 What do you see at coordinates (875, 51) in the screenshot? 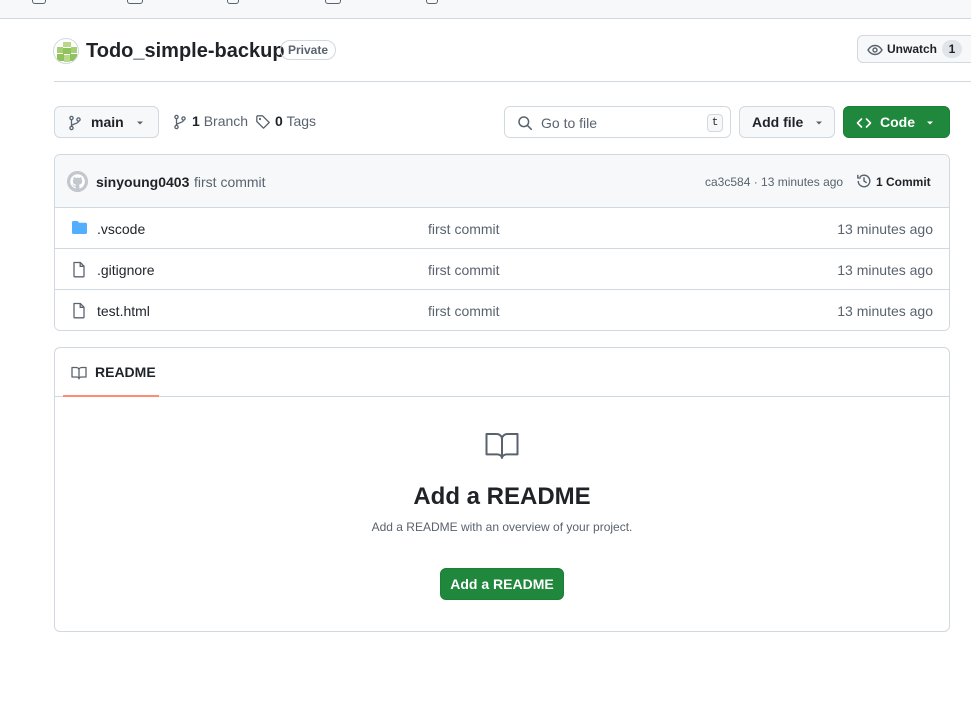
I see `eye-icon` at bounding box center [875, 51].